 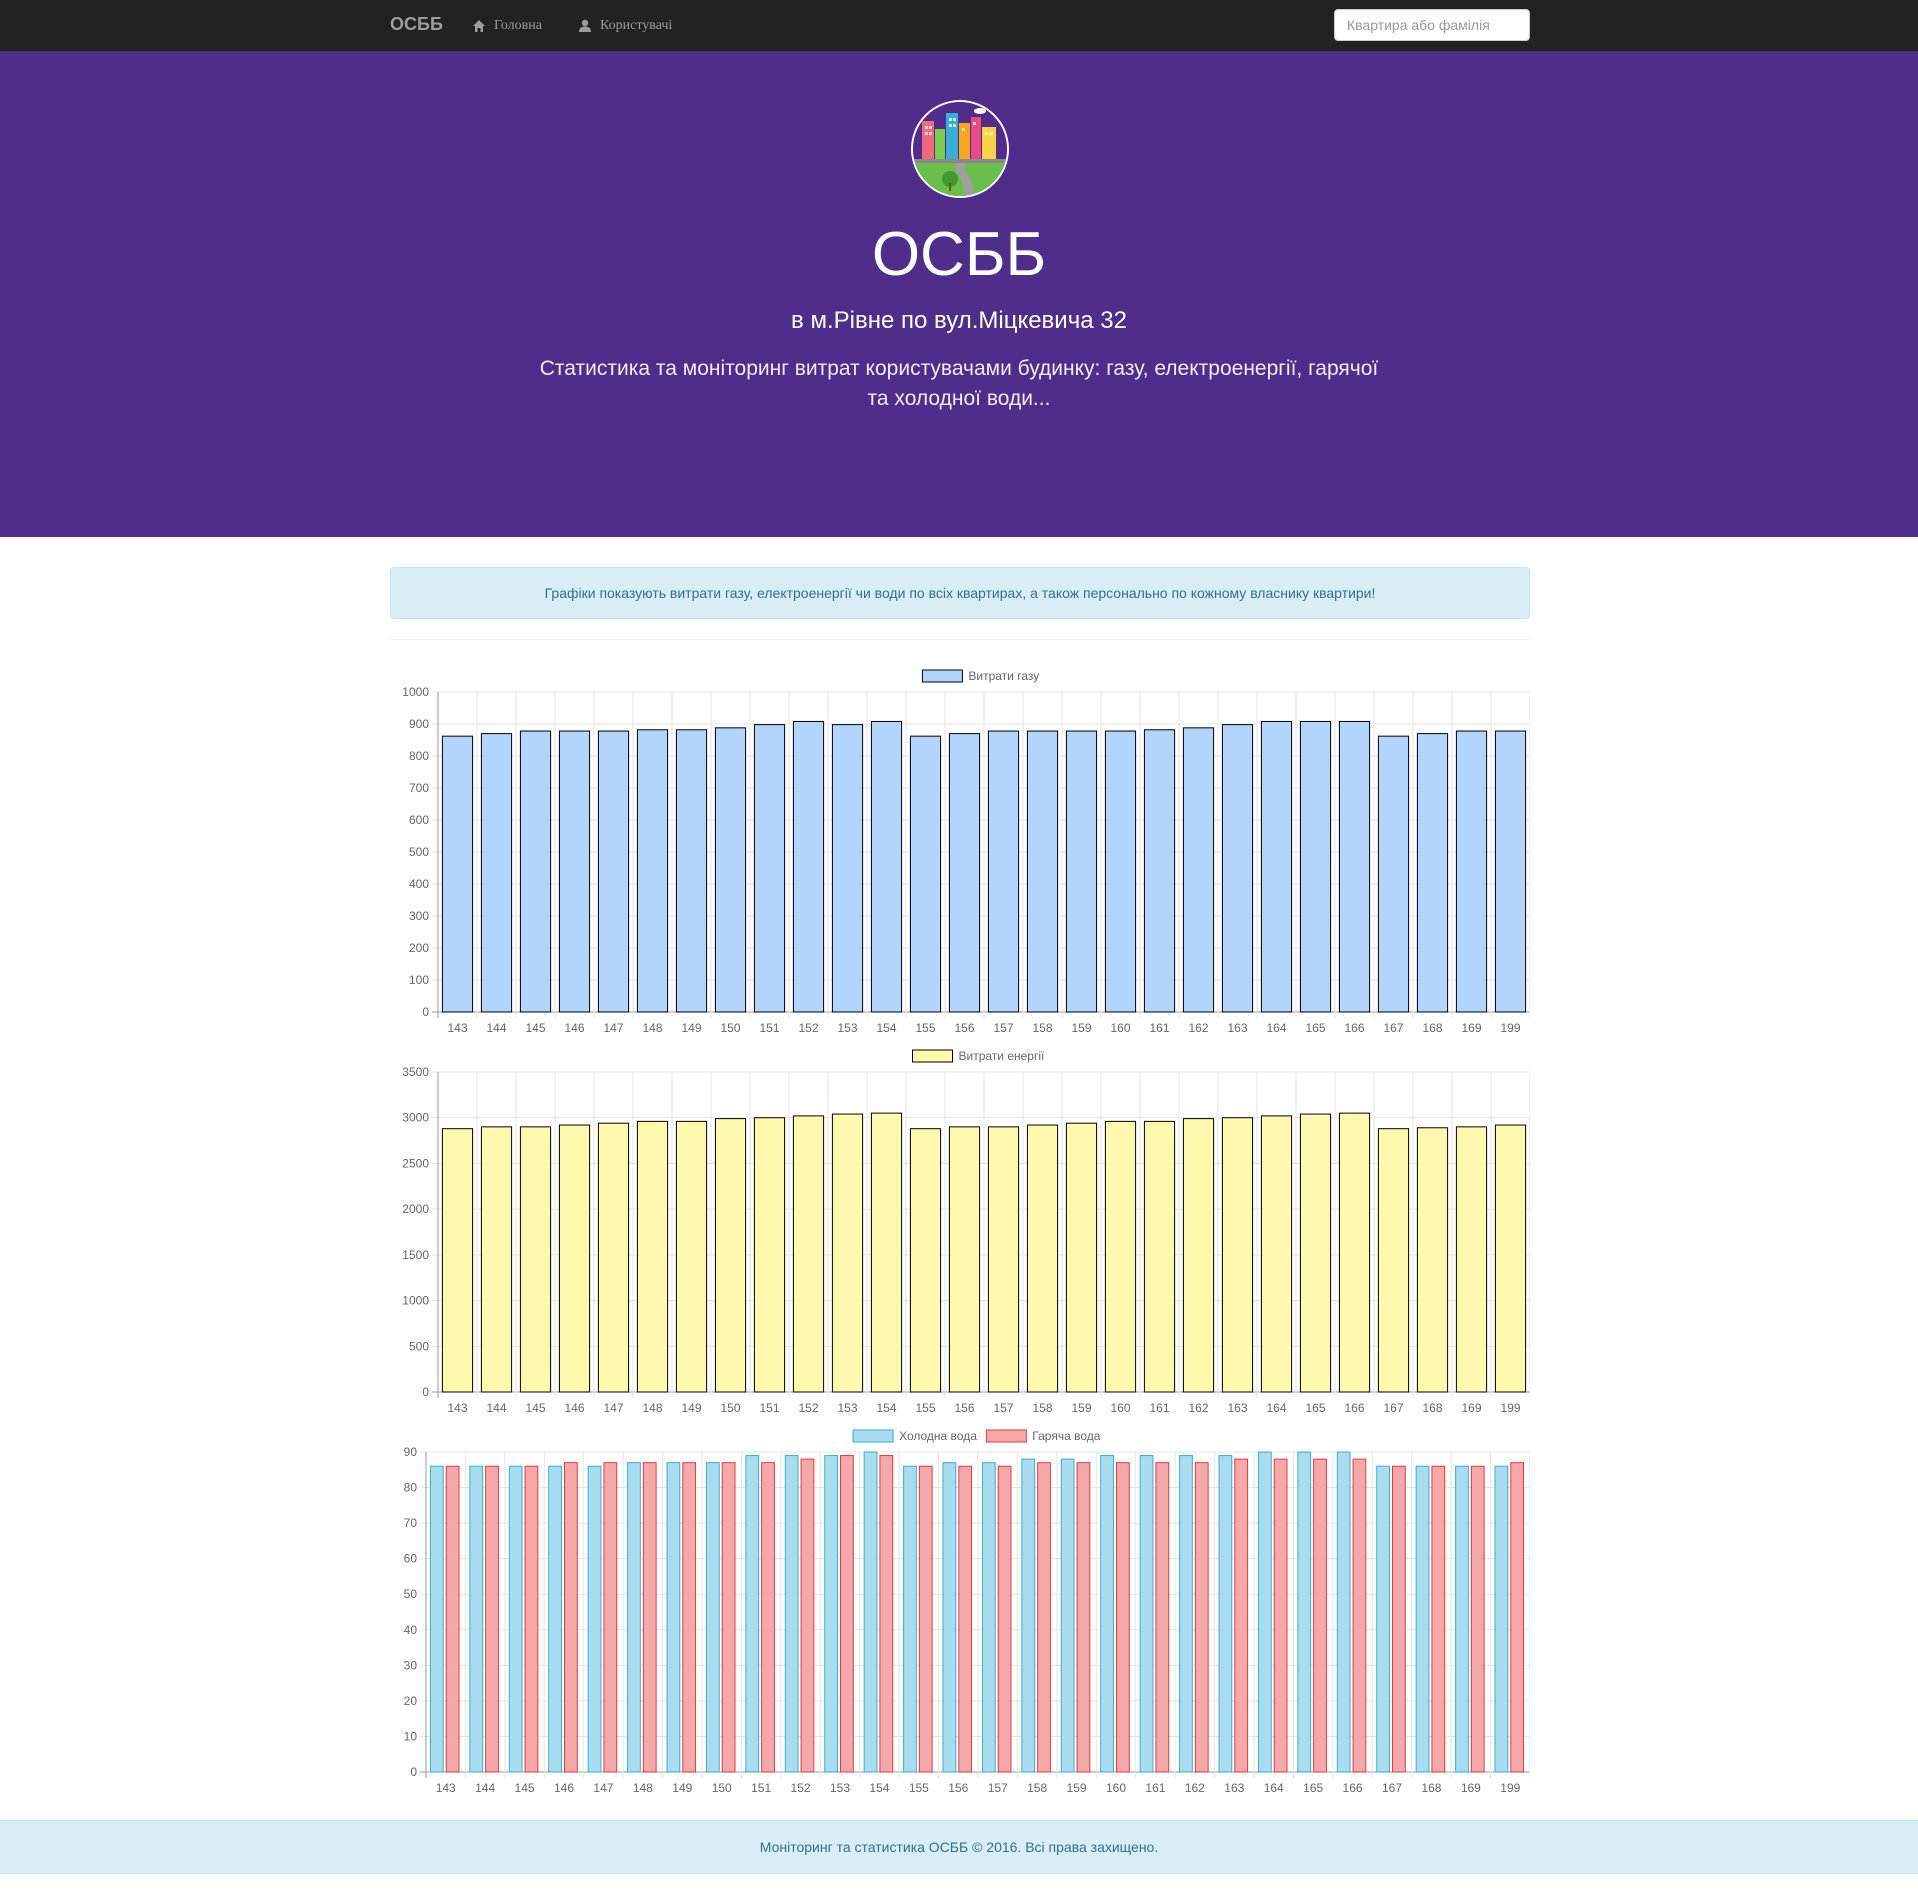 I want to click on search-input, so click(x=1432, y=25).